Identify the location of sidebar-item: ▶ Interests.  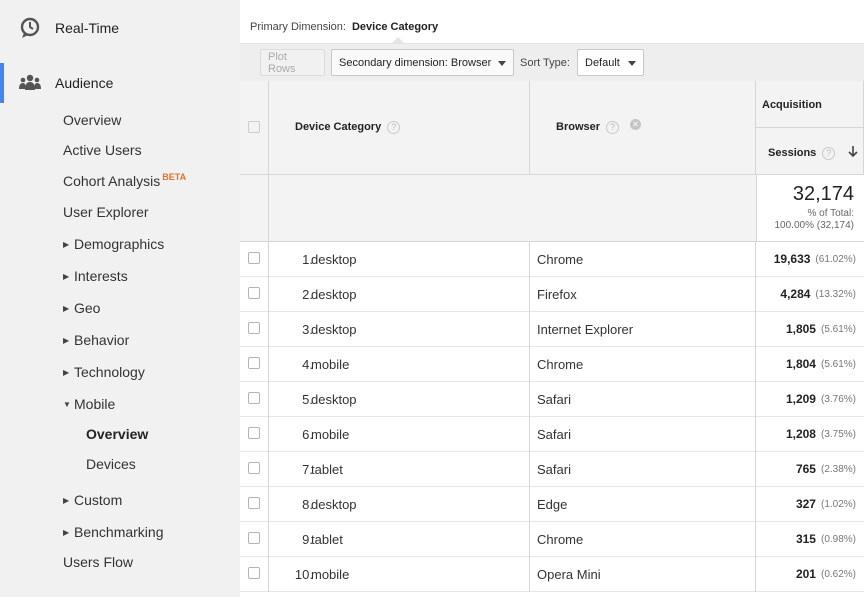
(95, 276).